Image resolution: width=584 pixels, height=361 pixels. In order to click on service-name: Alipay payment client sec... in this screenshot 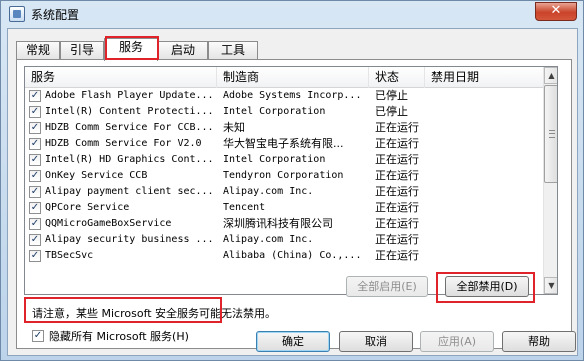, I will do `click(129, 191)`.